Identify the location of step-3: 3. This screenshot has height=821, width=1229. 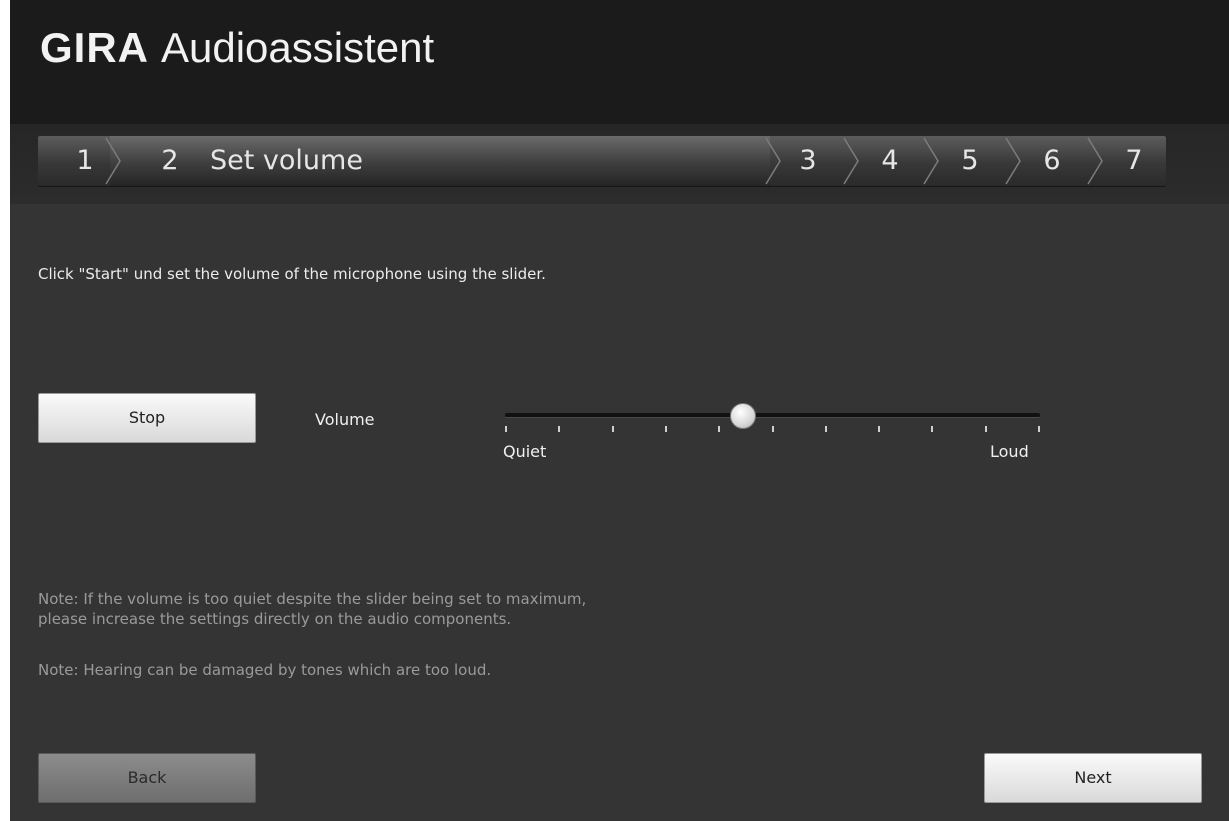
(808, 160).